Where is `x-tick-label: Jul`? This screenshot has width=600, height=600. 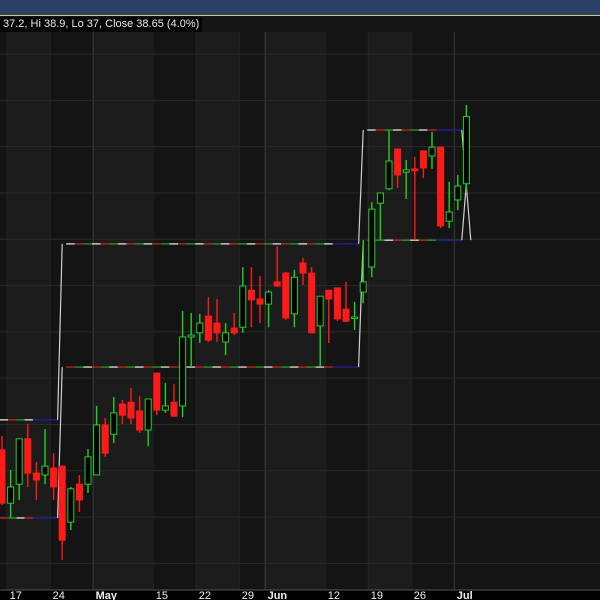
x-tick-label: Jul is located at coordinates (465, 595).